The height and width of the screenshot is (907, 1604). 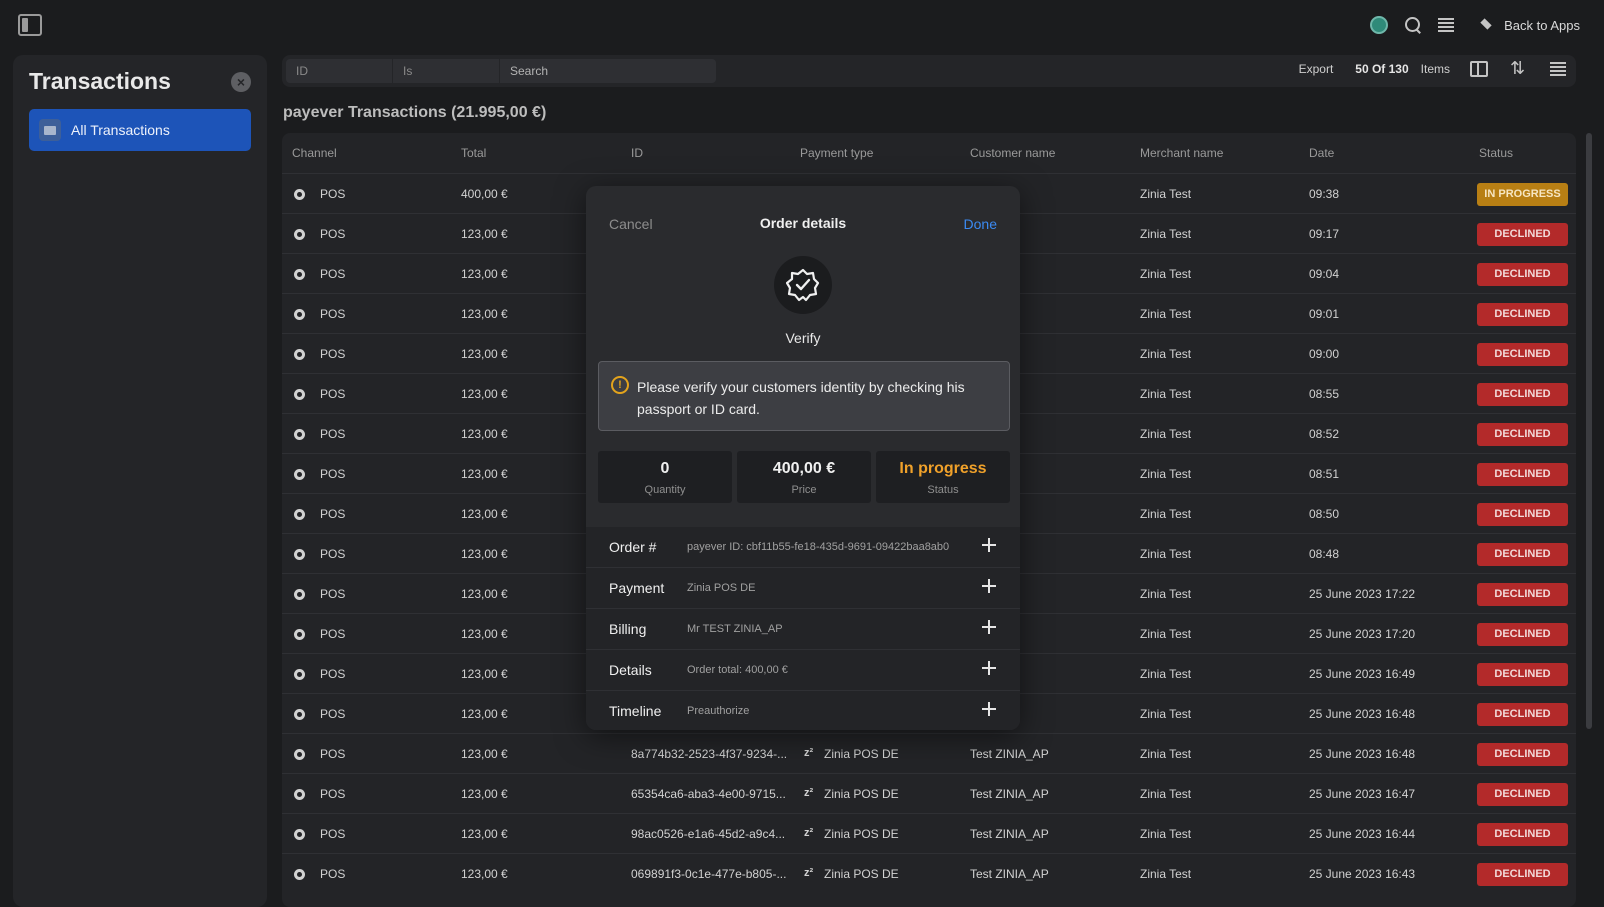 I want to click on detail-label: Payment, so click(x=637, y=588).